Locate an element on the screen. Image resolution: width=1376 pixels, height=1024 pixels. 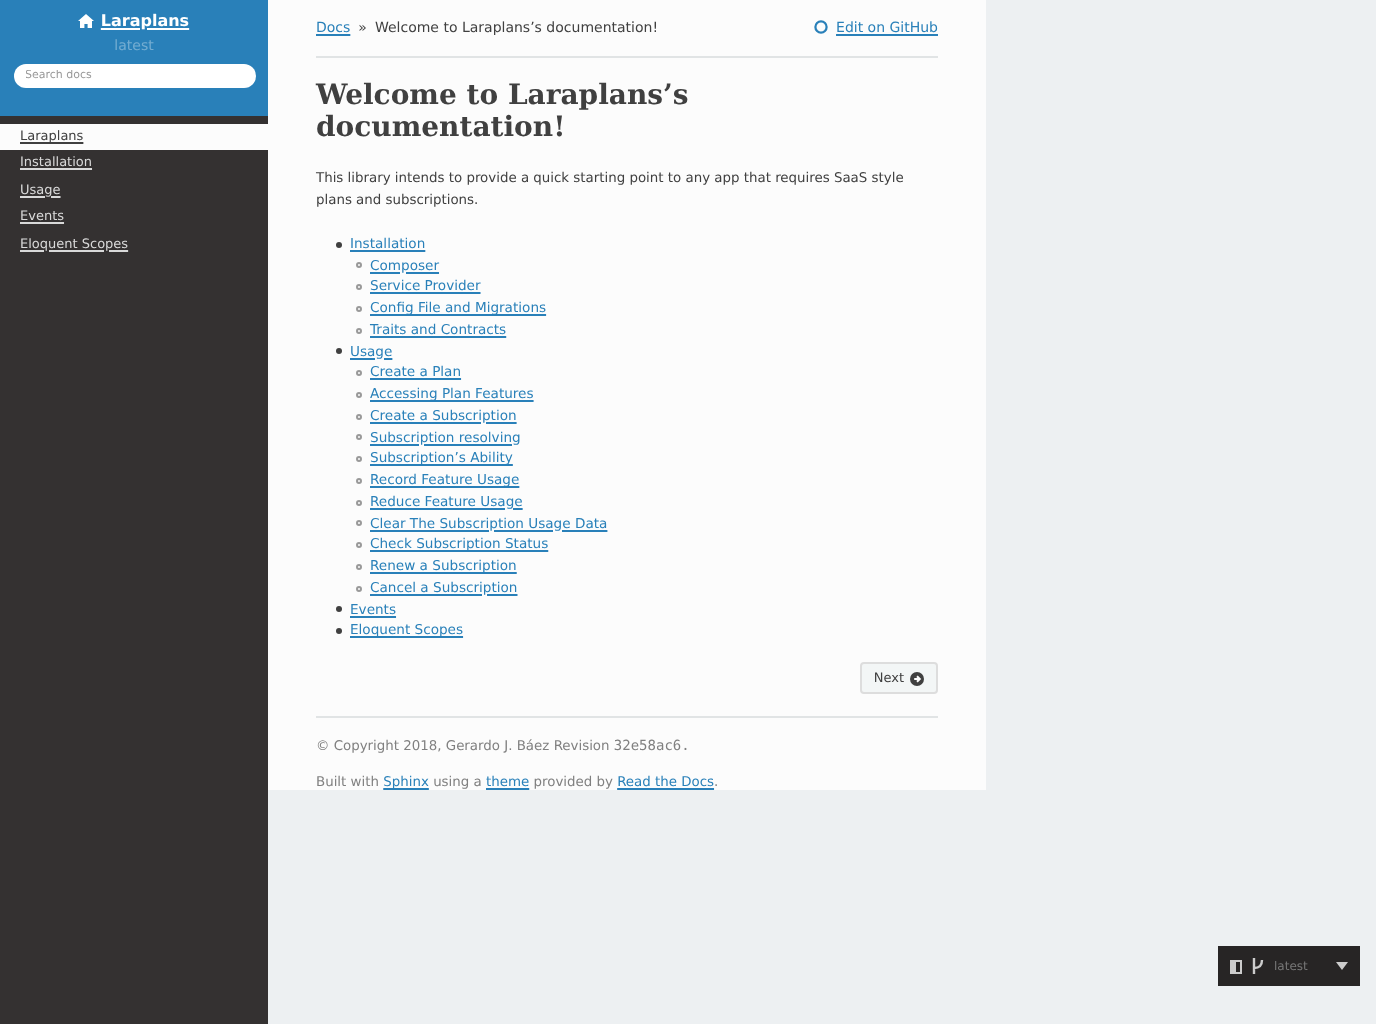
page-heading: Welcome to Laraplans’s documentation! is located at coordinates (503, 111).